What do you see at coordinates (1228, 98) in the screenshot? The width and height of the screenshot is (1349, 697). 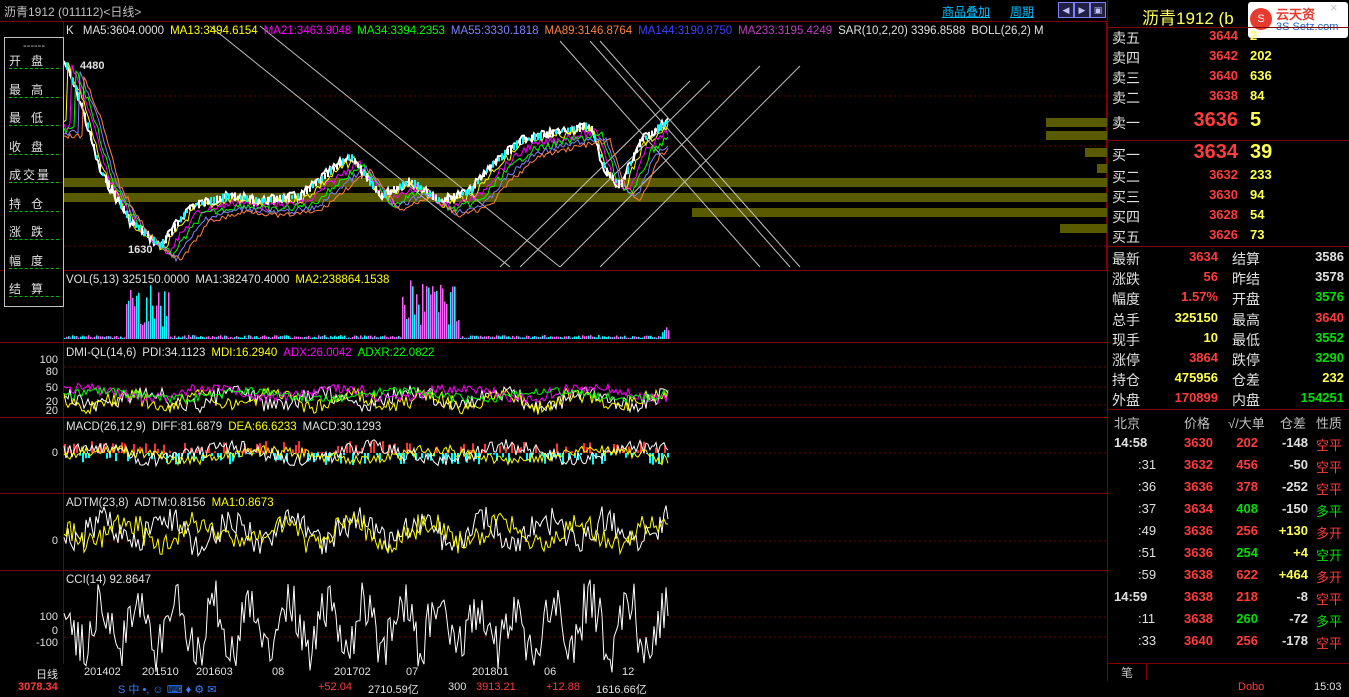 I see `ask-row: 卖二363884` at bounding box center [1228, 98].